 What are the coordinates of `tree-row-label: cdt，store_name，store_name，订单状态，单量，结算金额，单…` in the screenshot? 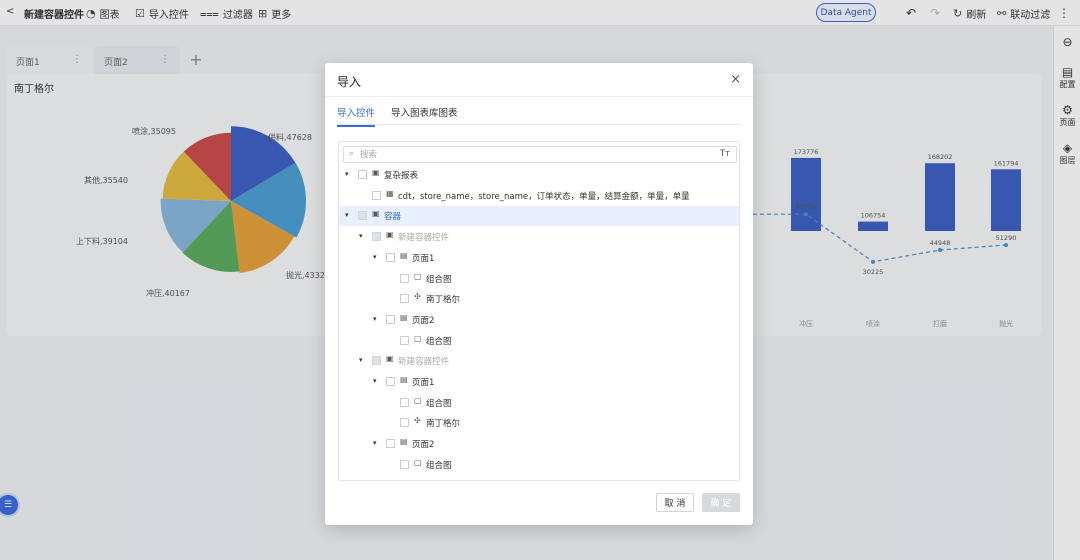 It's located at (544, 196).